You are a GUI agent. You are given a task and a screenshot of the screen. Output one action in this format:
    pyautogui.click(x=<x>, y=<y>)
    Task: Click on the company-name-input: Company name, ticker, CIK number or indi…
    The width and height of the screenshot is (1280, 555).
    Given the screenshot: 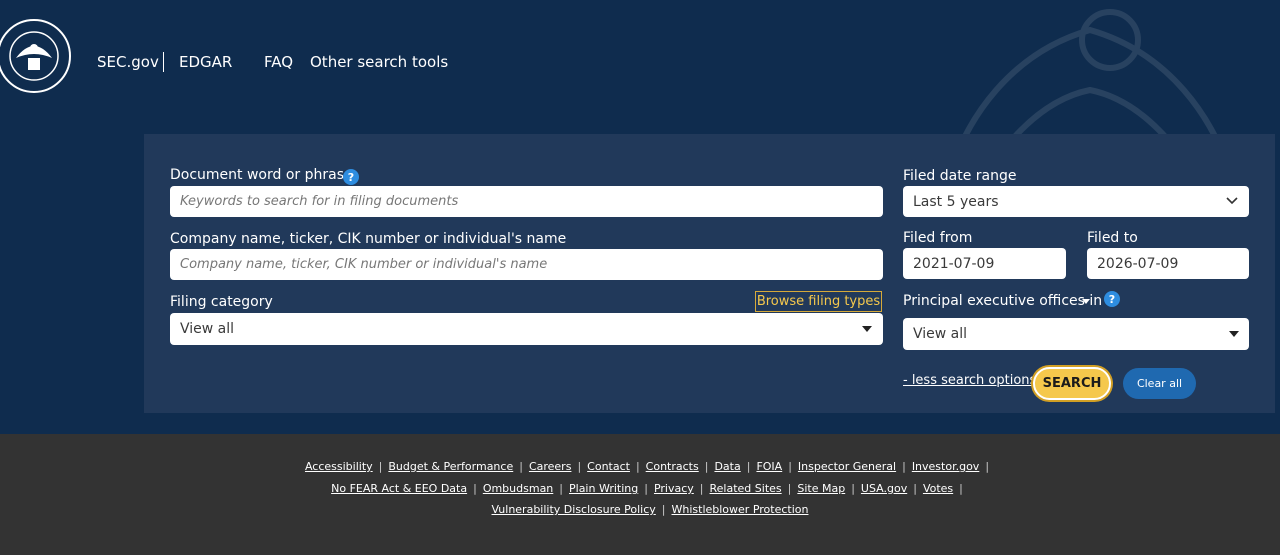 What is the action you would take?
    pyautogui.click(x=526, y=264)
    